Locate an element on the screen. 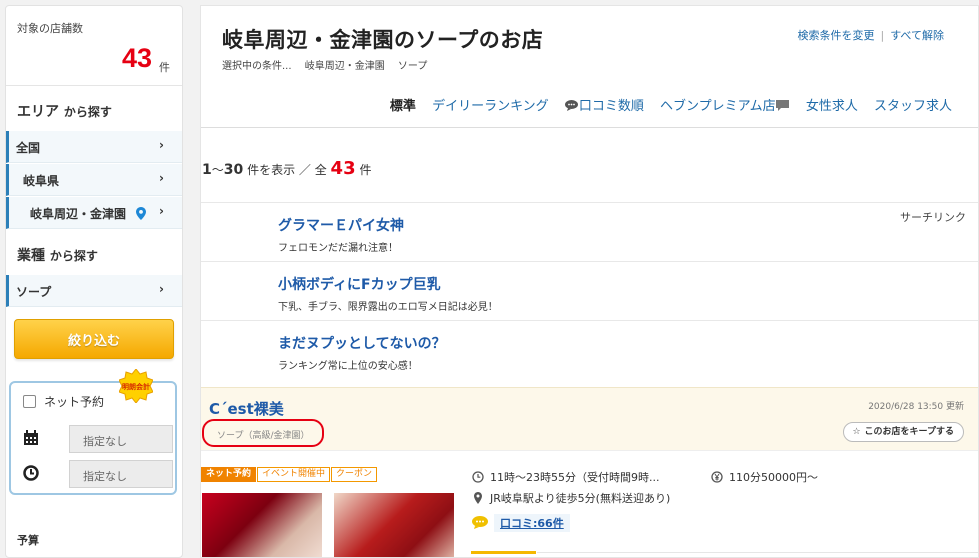 This screenshot has height=558, width=979. clear-all-link: すべて解除 is located at coordinates (917, 35).